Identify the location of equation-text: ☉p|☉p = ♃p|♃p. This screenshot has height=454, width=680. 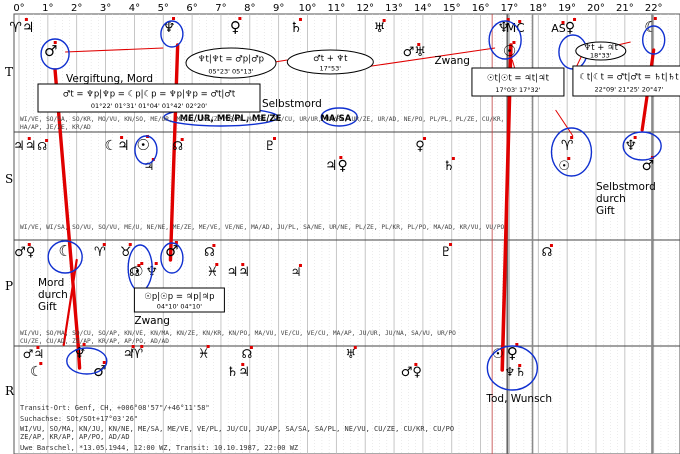
(179, 297).